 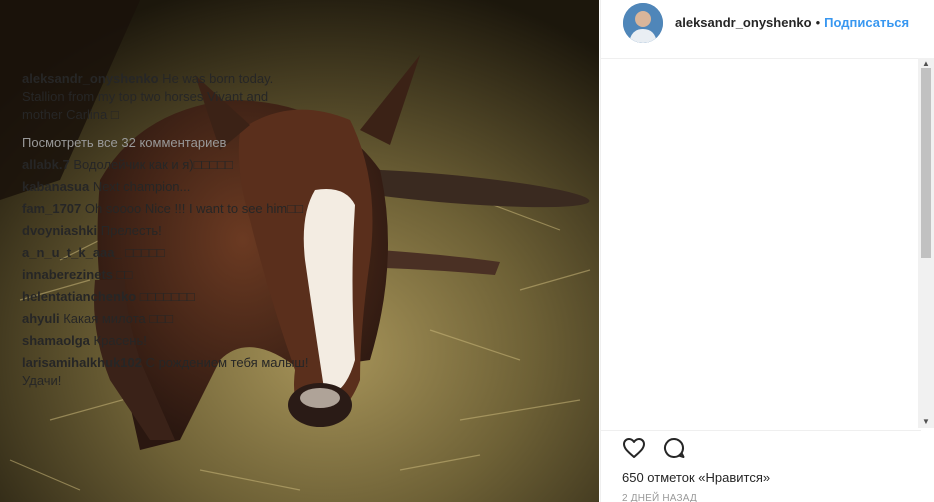 What do you see at coordinates (743, 22) in the screenshot?
I see `header-username: aleksandr_onyshenko` at bounding box center [743, 22].